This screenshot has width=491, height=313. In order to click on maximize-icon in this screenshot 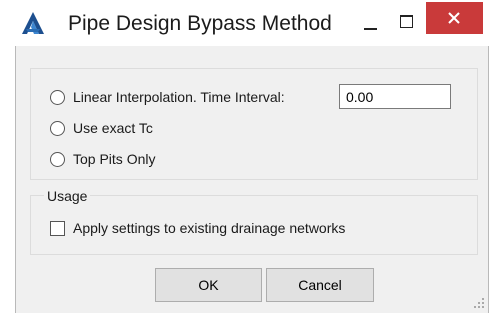, I will do `click(406, 21)`.